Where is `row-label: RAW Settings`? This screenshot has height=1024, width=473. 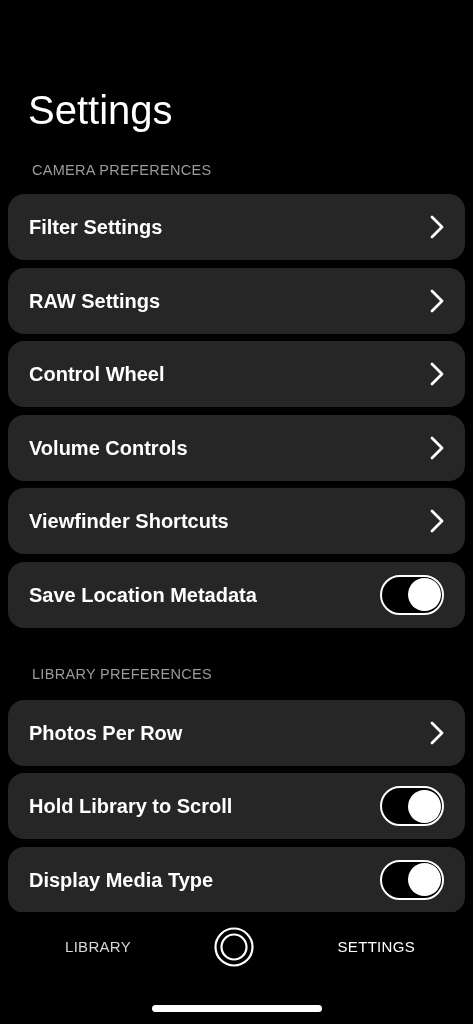 row-label: RAW Settings is located at coordinates (95, 301).